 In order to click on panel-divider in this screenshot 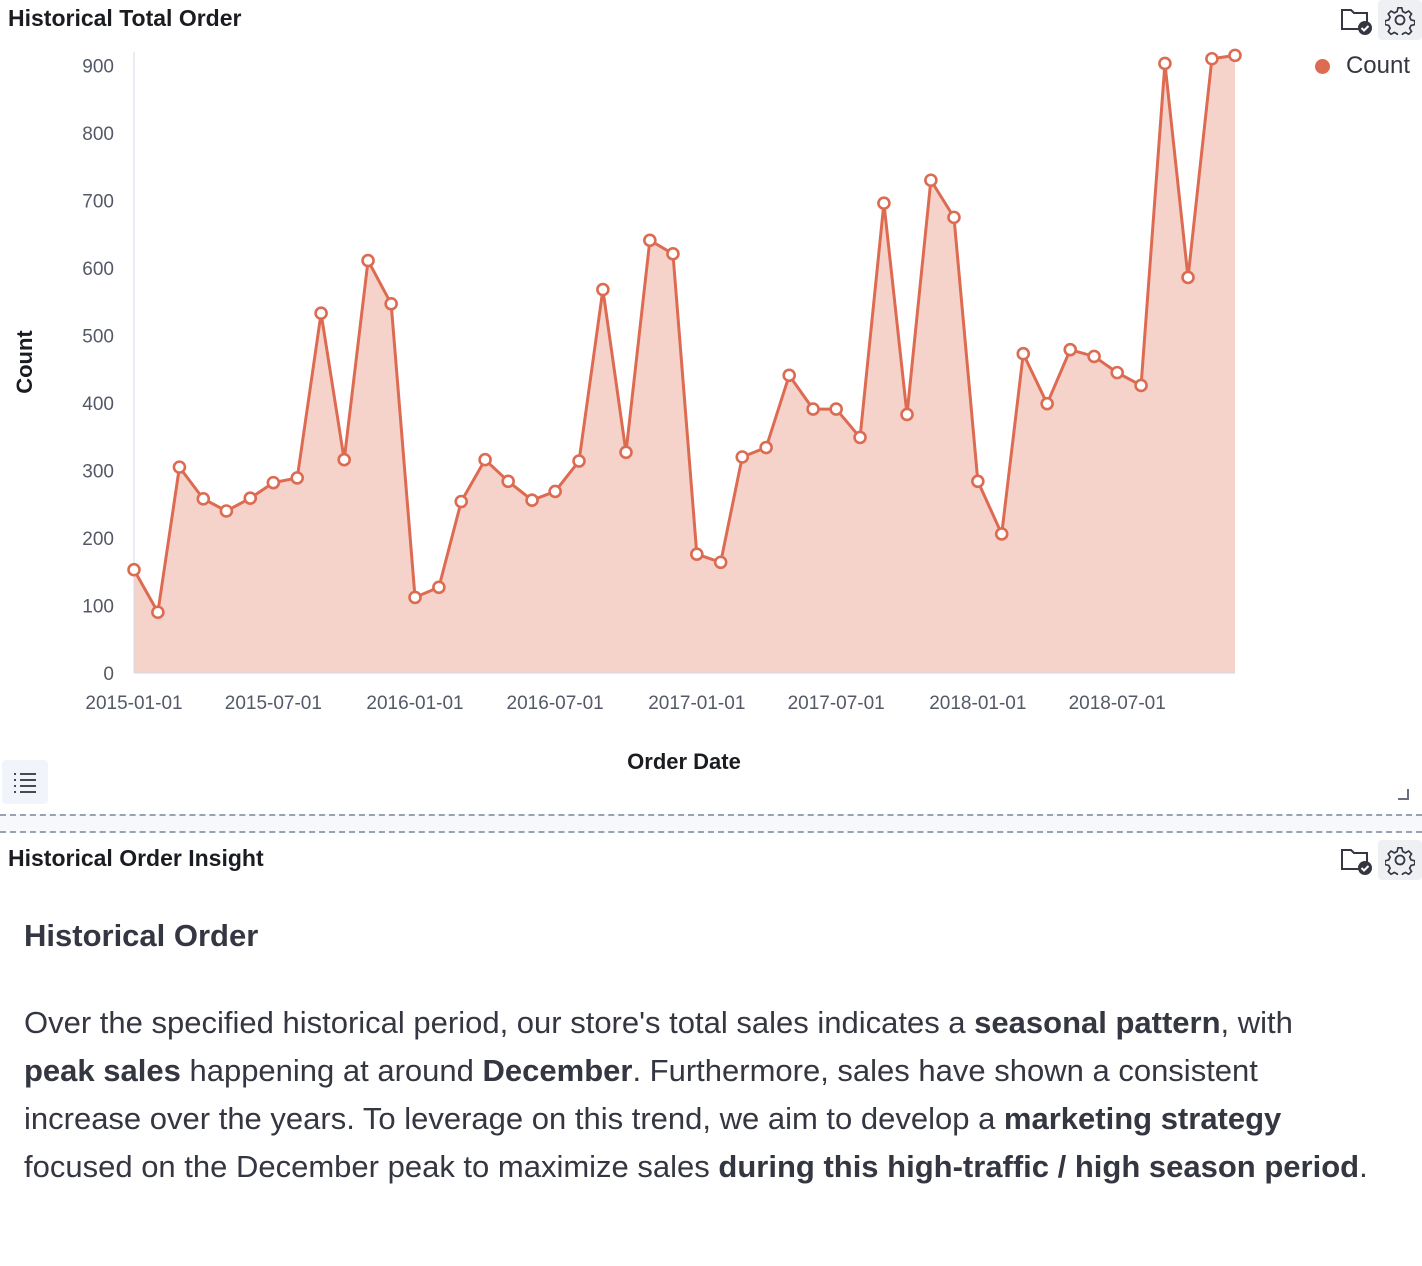, I will do `click(711, 823)`.